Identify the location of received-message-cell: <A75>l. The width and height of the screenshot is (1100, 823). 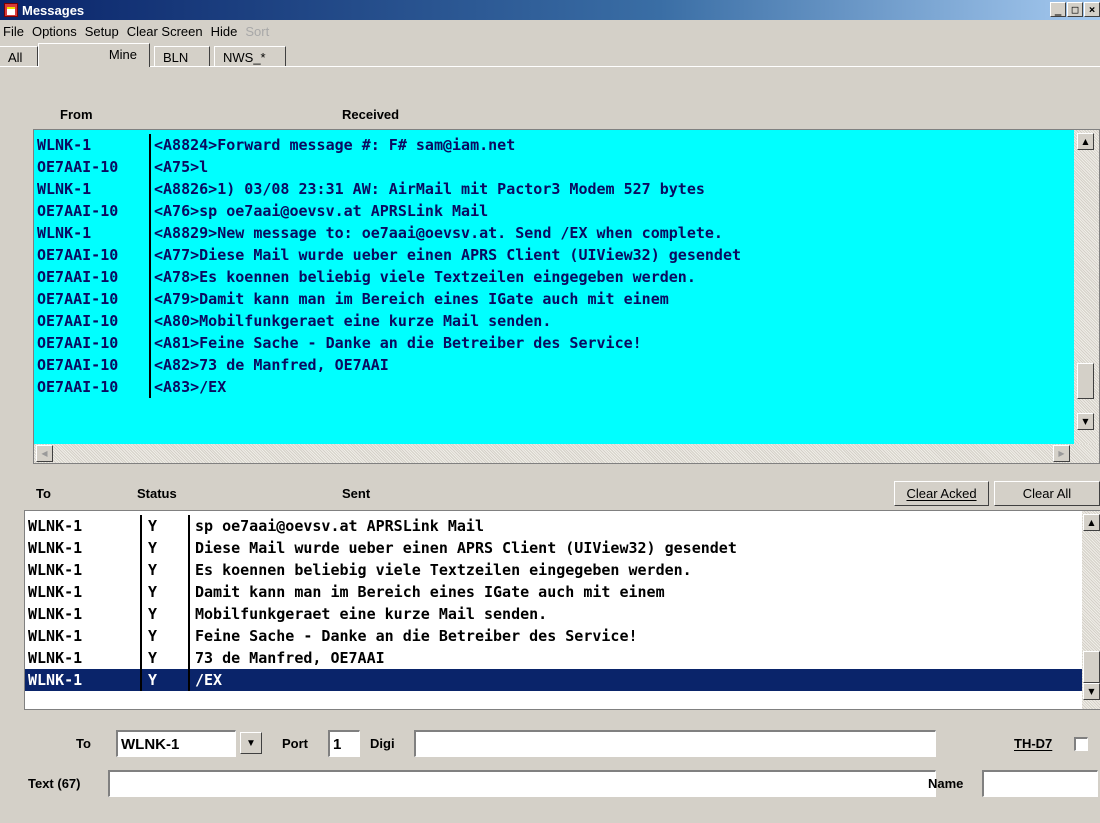
(181, 167).